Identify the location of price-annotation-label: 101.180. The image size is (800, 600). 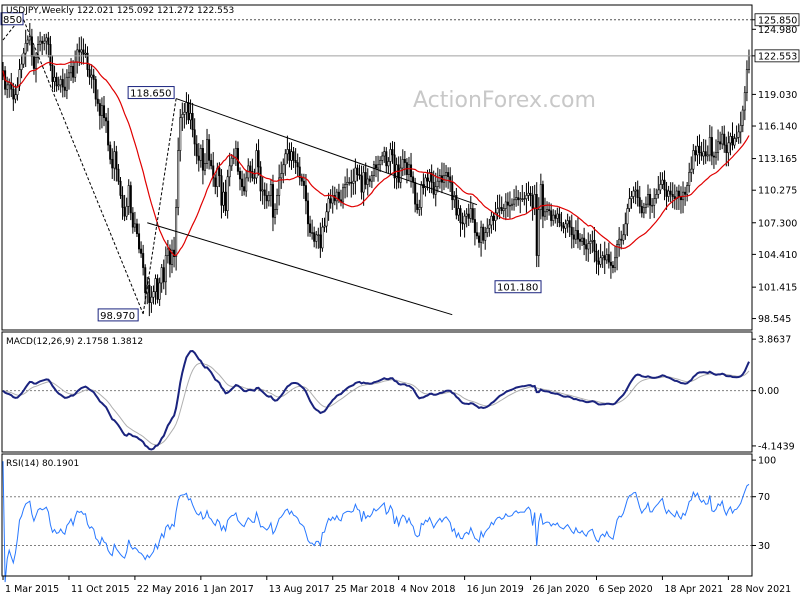
(517, 288).